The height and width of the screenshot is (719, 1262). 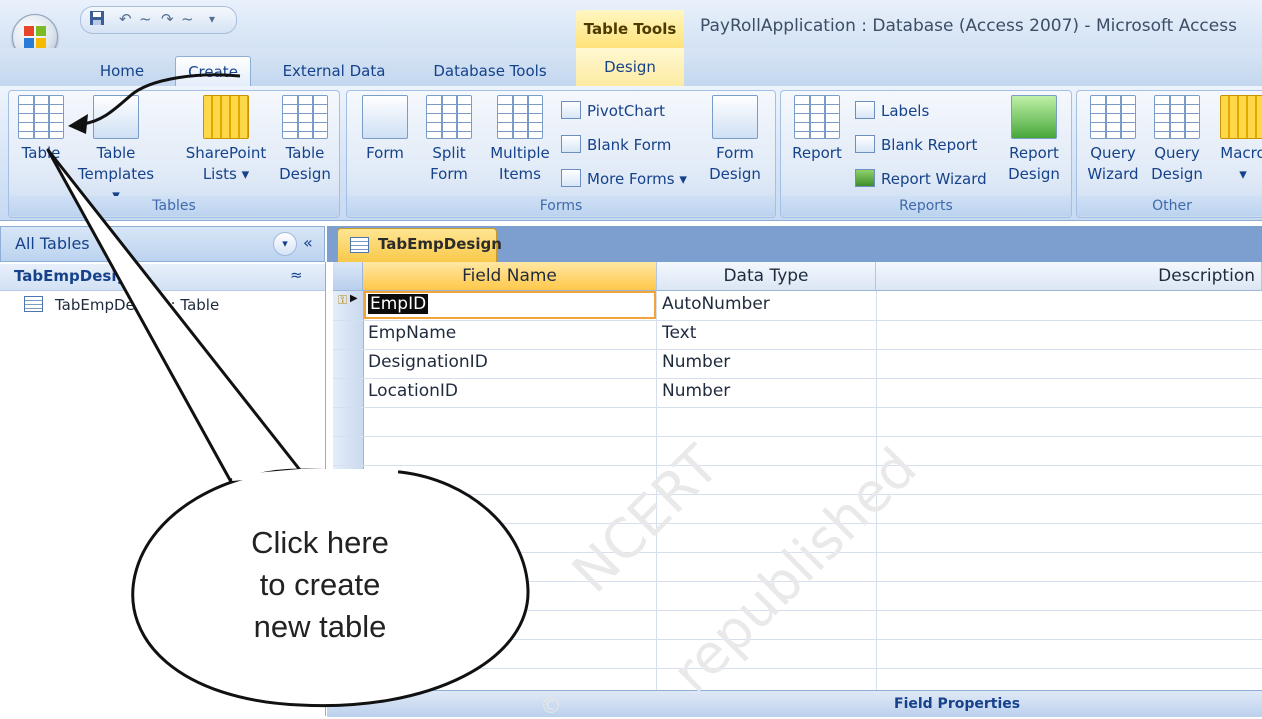 What do you see at coordinates (934, 179) in the screenshot?
I see `report-wizard-label: Report Wizard` at bounding box center [934, 179].